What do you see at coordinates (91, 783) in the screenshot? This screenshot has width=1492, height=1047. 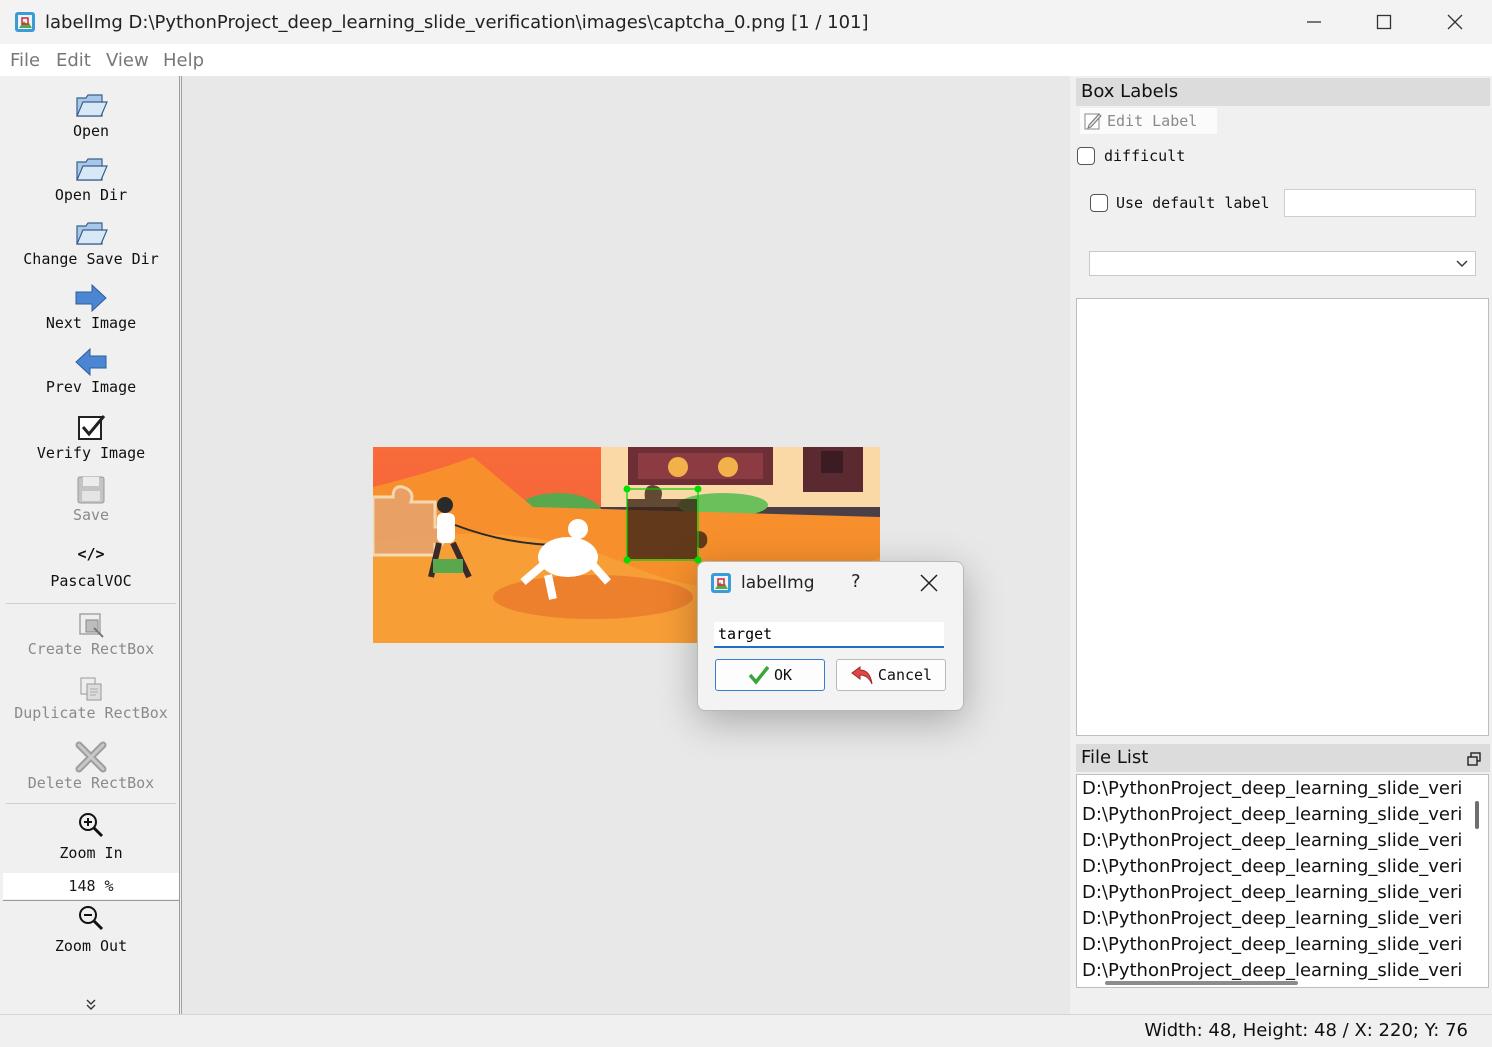 I see `delete-rectbox-label: Delete RectBox` at bounding box center [91, 783].